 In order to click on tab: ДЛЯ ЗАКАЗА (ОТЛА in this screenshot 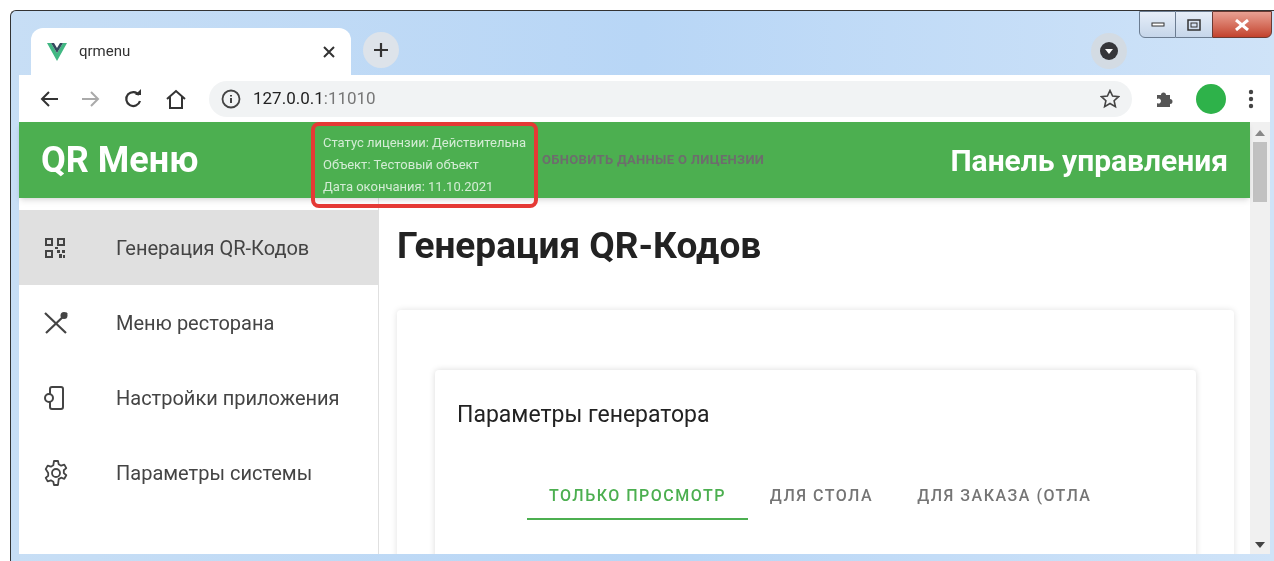, I will do `click(1004, 497)`.